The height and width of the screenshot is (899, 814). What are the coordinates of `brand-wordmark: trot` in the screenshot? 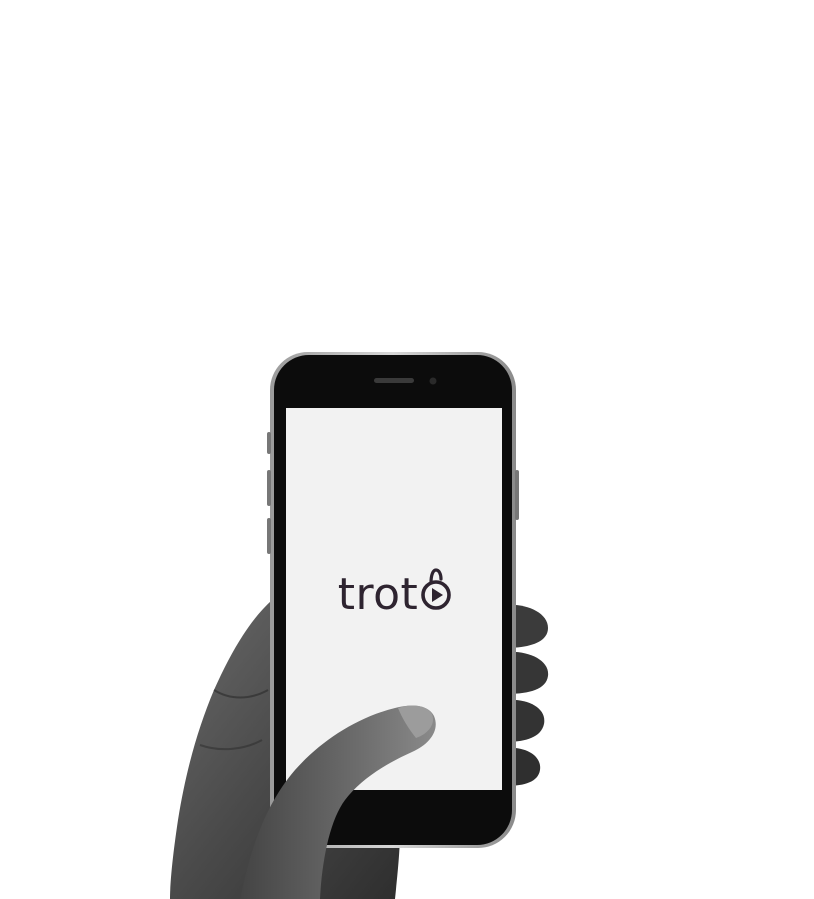 It's located at (378, 594).